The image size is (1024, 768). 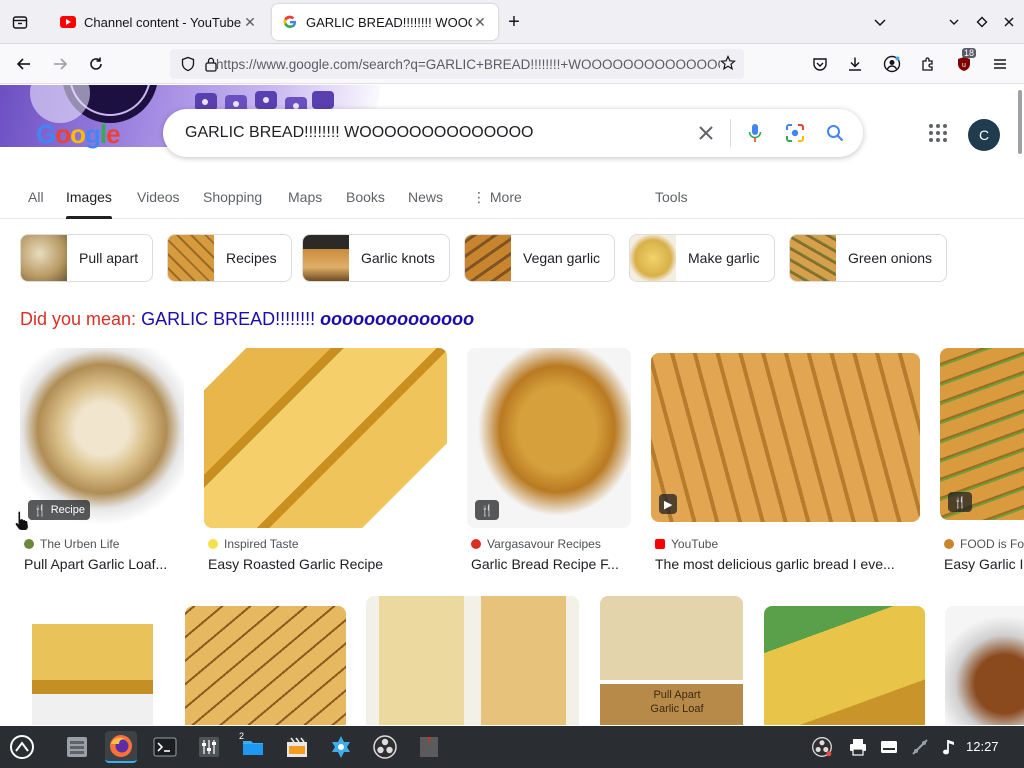 What do you see at coordinates (68, 22) in the screenshot?
I see `youtube-icon` at bounding box center [68, 22].